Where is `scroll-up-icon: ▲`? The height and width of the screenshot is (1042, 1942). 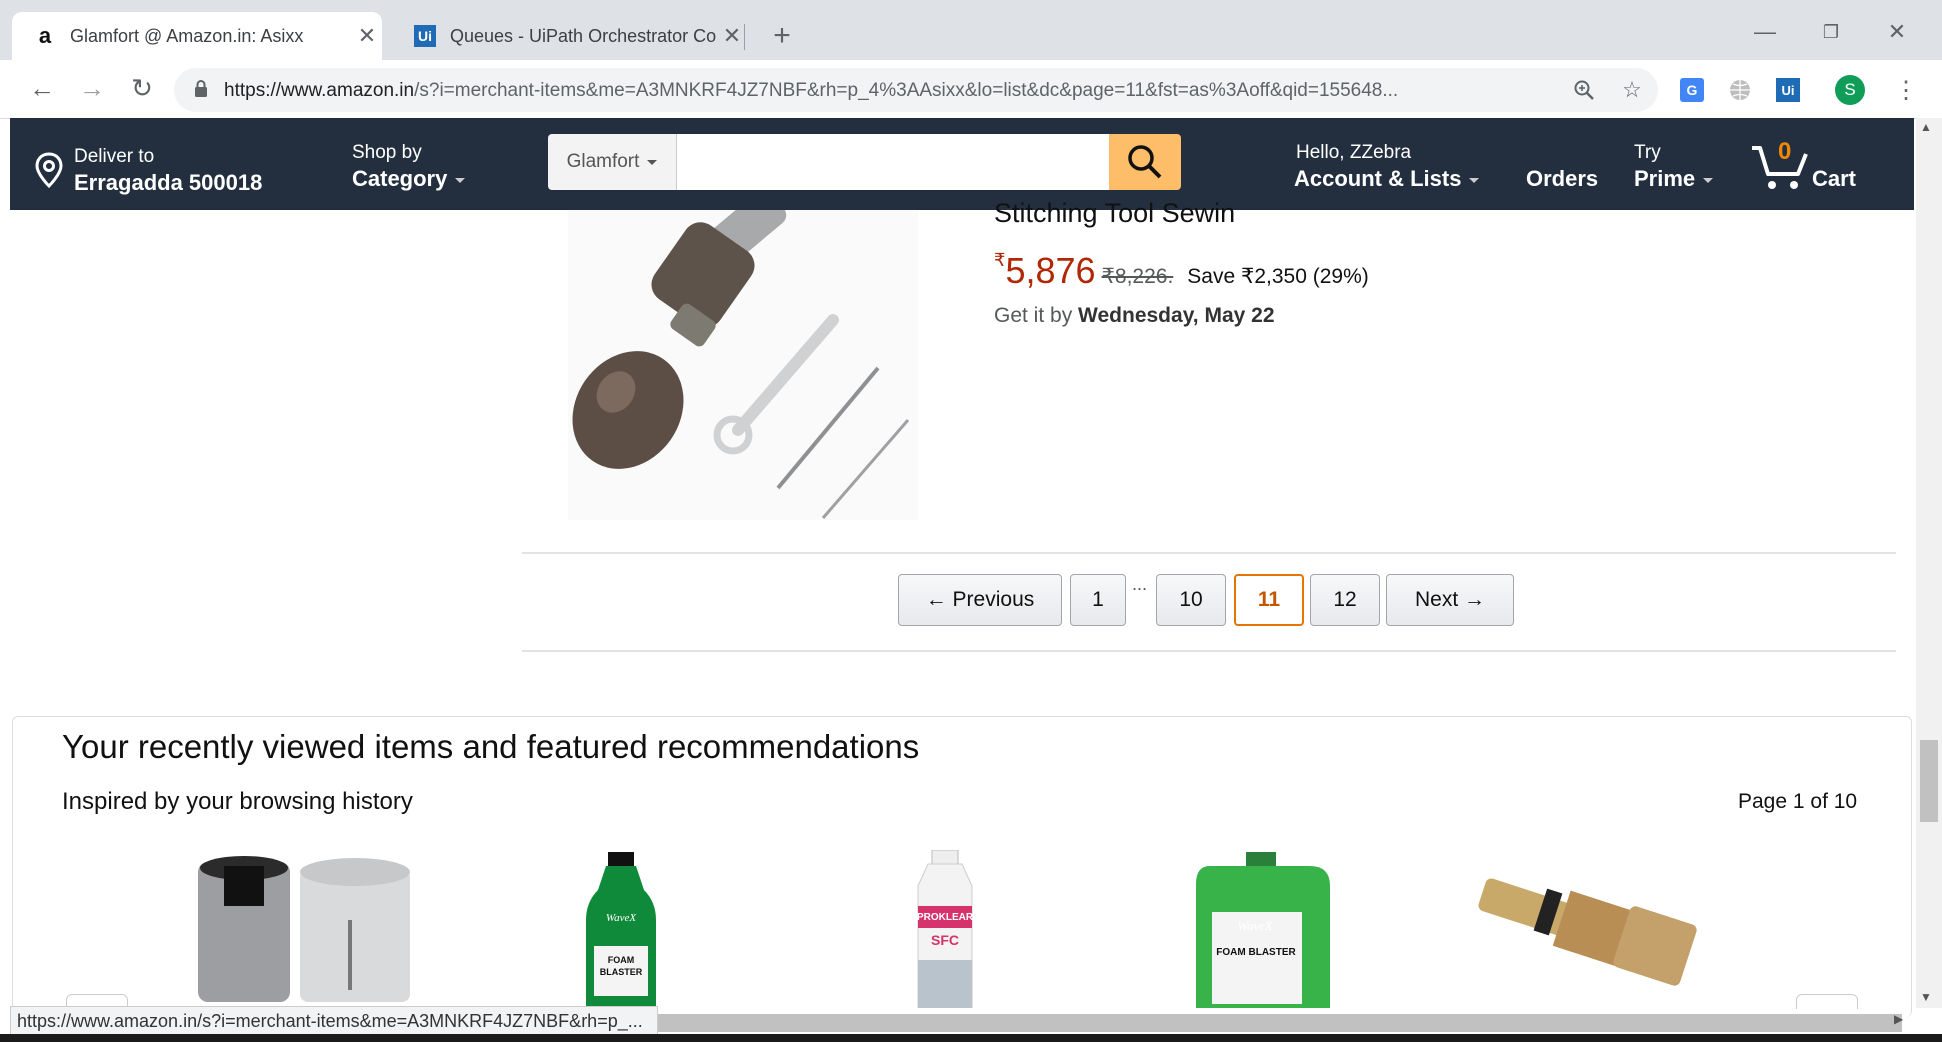 scroll-up-icon: ▲ is located at coordinates (1926, 127).